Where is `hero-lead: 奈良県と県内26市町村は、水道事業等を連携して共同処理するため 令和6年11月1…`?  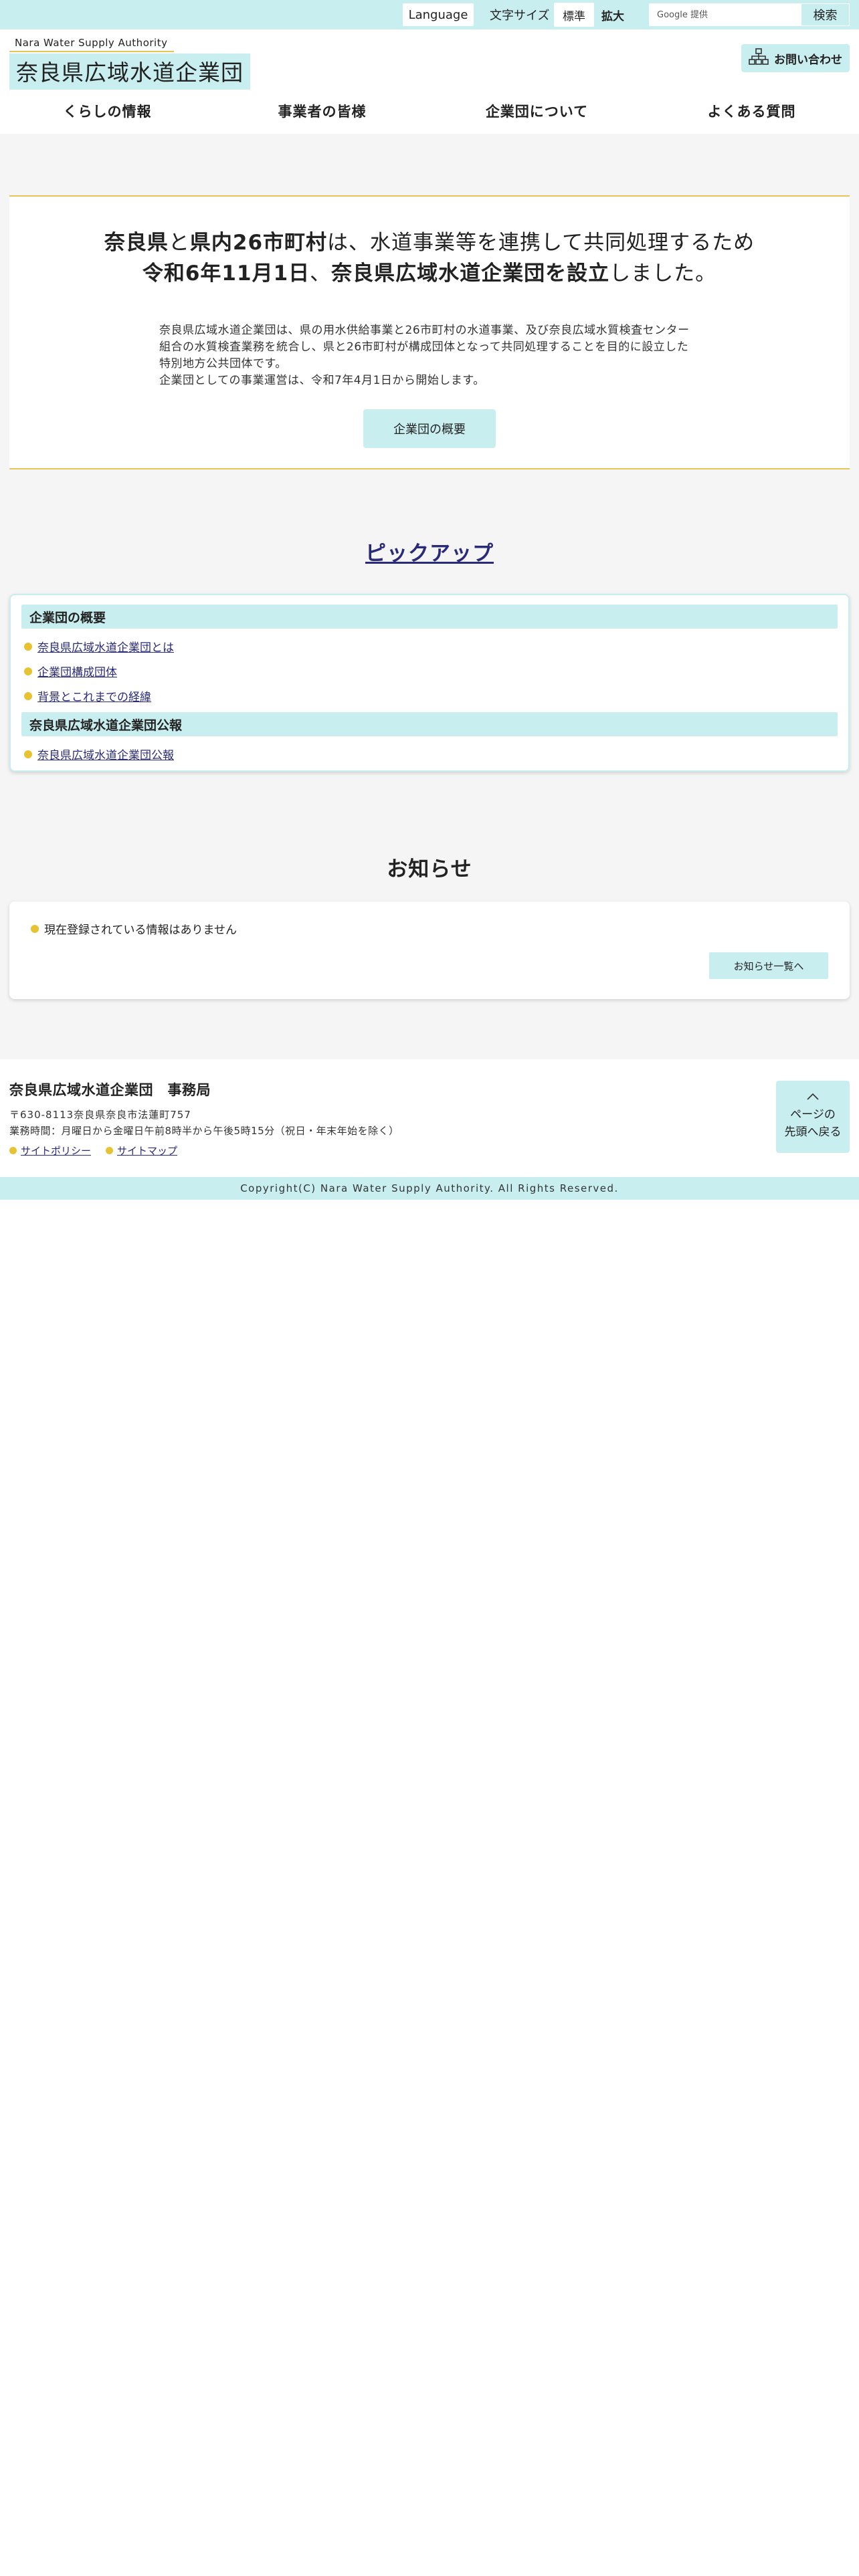
hero-lead: 奈良県と県内26市町村は、水道事業等を連携して共同処理するため 令和6年11月1… is located at coordinates (429, 258).